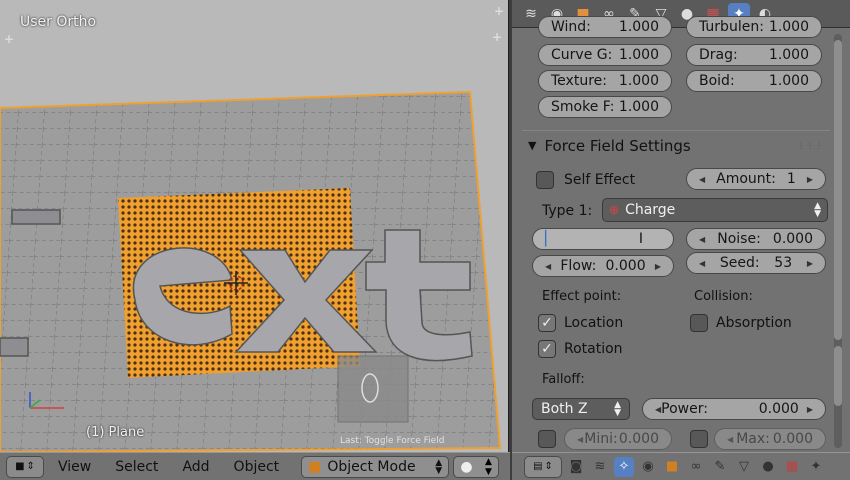 The width and height of the screenshot is (850, 480). I want to click on falloff-shape-dropdown: Both Z ▲ ▼, so click(581, 409).